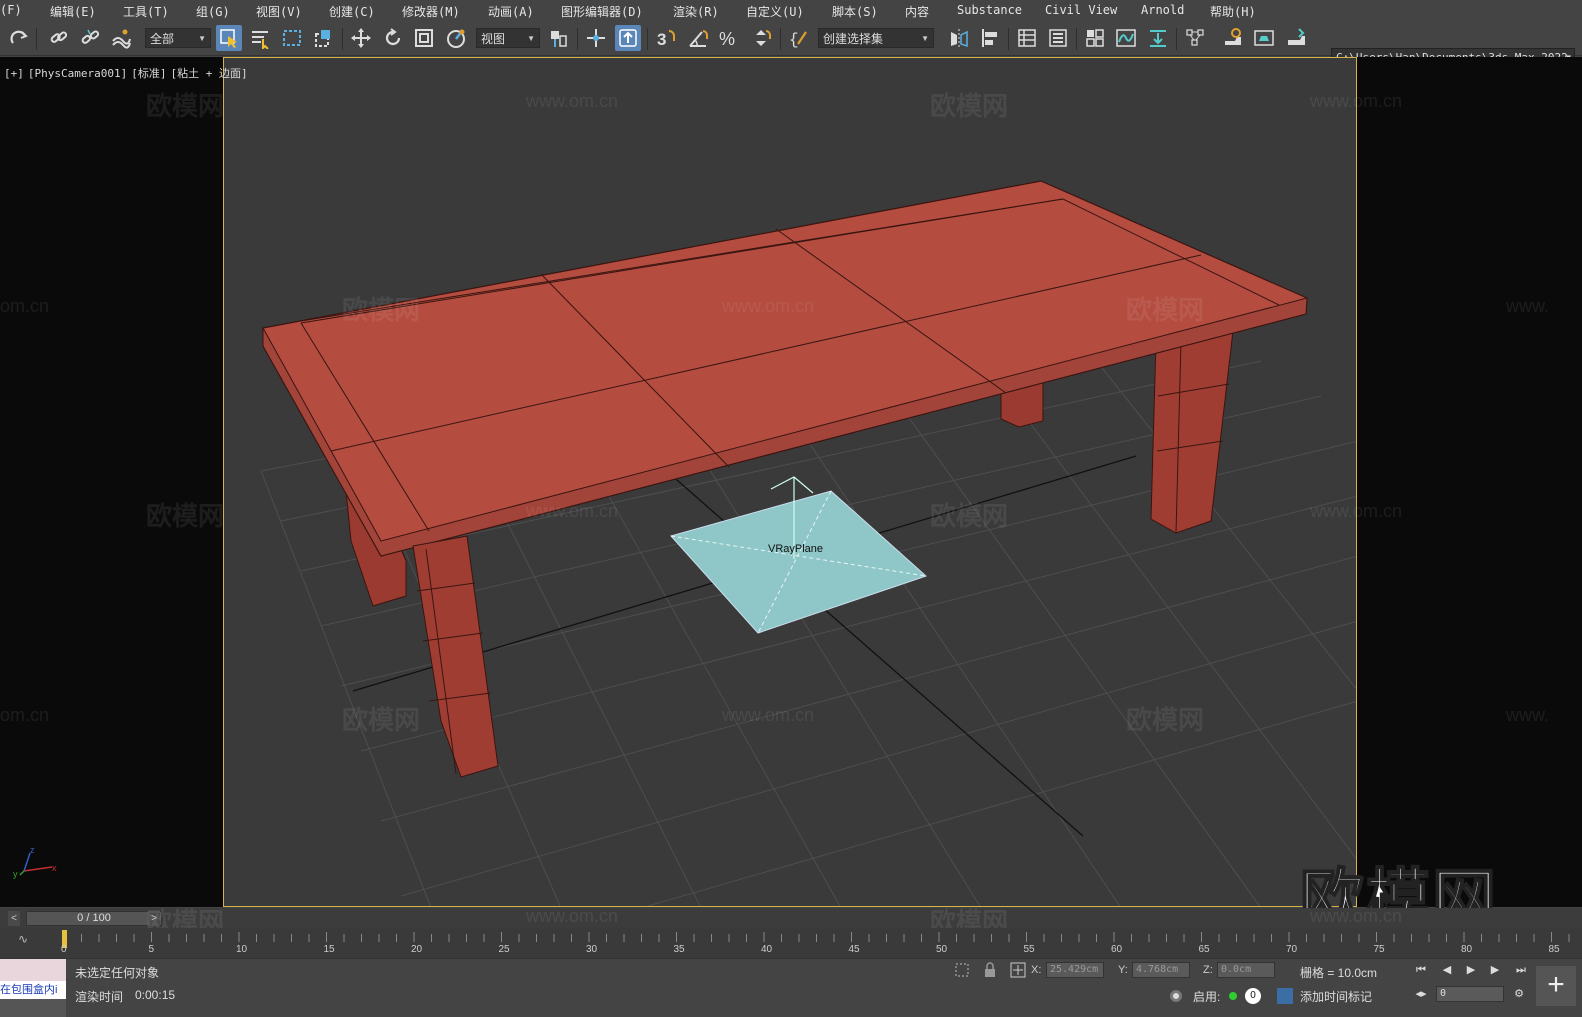  What do you see at coordinates (990, 970) in the screenshot?
I see `selection-lock-icon` at bounding box center [990, 970].